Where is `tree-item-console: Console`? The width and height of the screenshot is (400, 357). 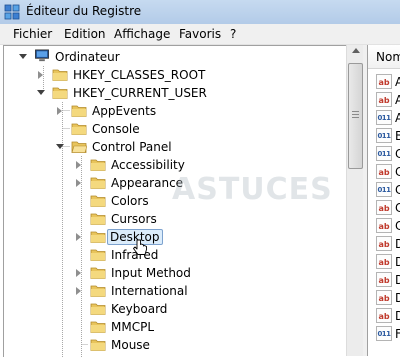
tree-item-console: Console is located at coordinates (174, 129).